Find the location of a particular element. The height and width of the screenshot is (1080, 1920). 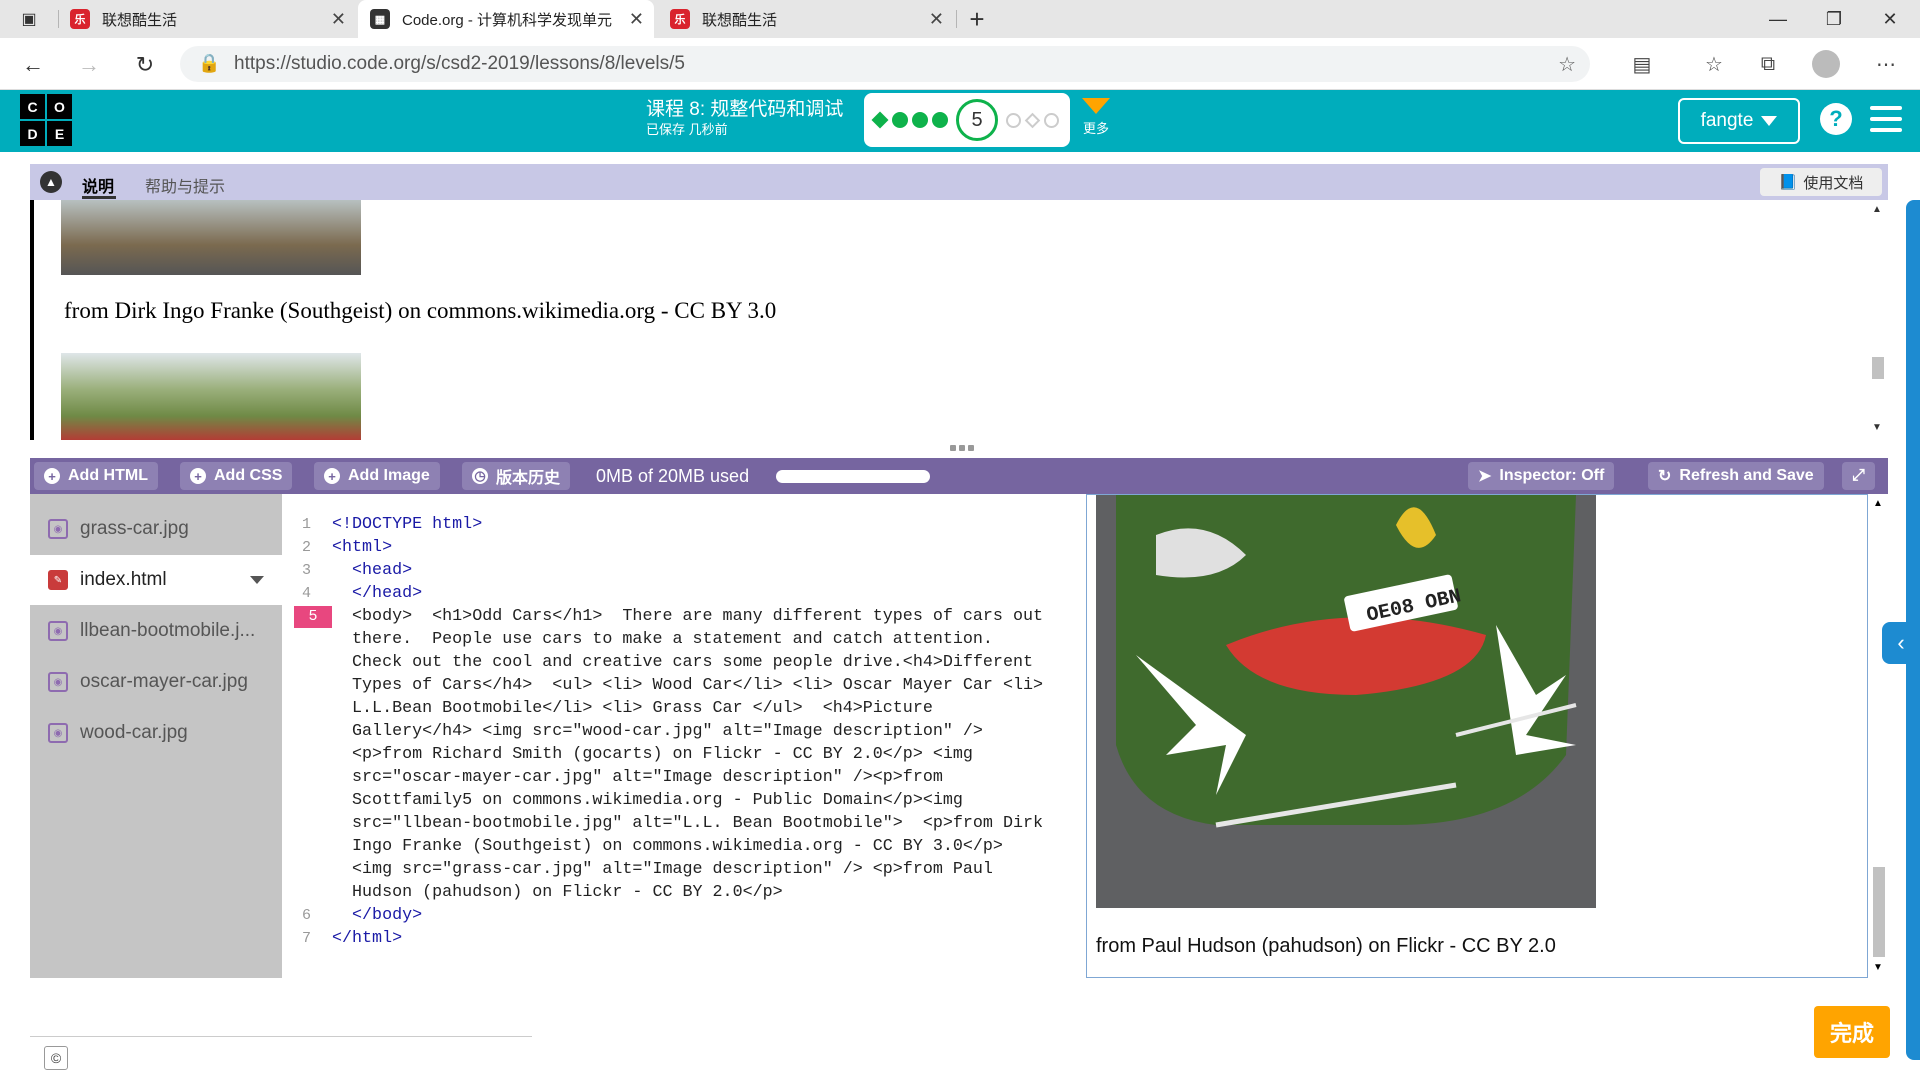

file-item: ◉ grass-car.jpg is located at coordinates (156, 529).